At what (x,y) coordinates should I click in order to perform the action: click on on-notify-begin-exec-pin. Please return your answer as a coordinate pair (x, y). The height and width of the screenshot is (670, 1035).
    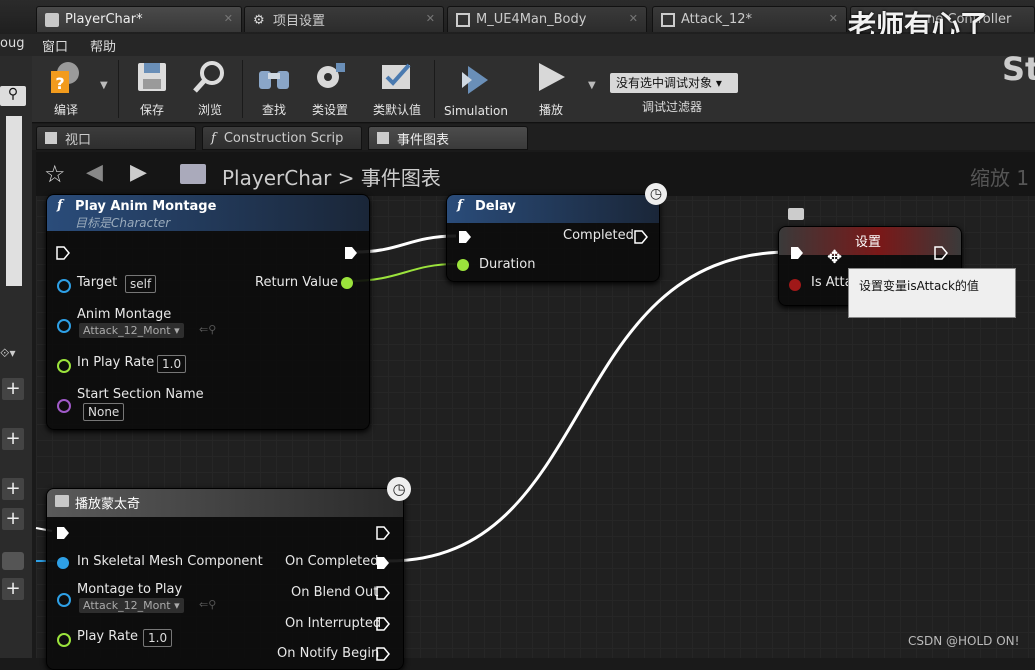
    Looking at the image, I should click on (383, 654).